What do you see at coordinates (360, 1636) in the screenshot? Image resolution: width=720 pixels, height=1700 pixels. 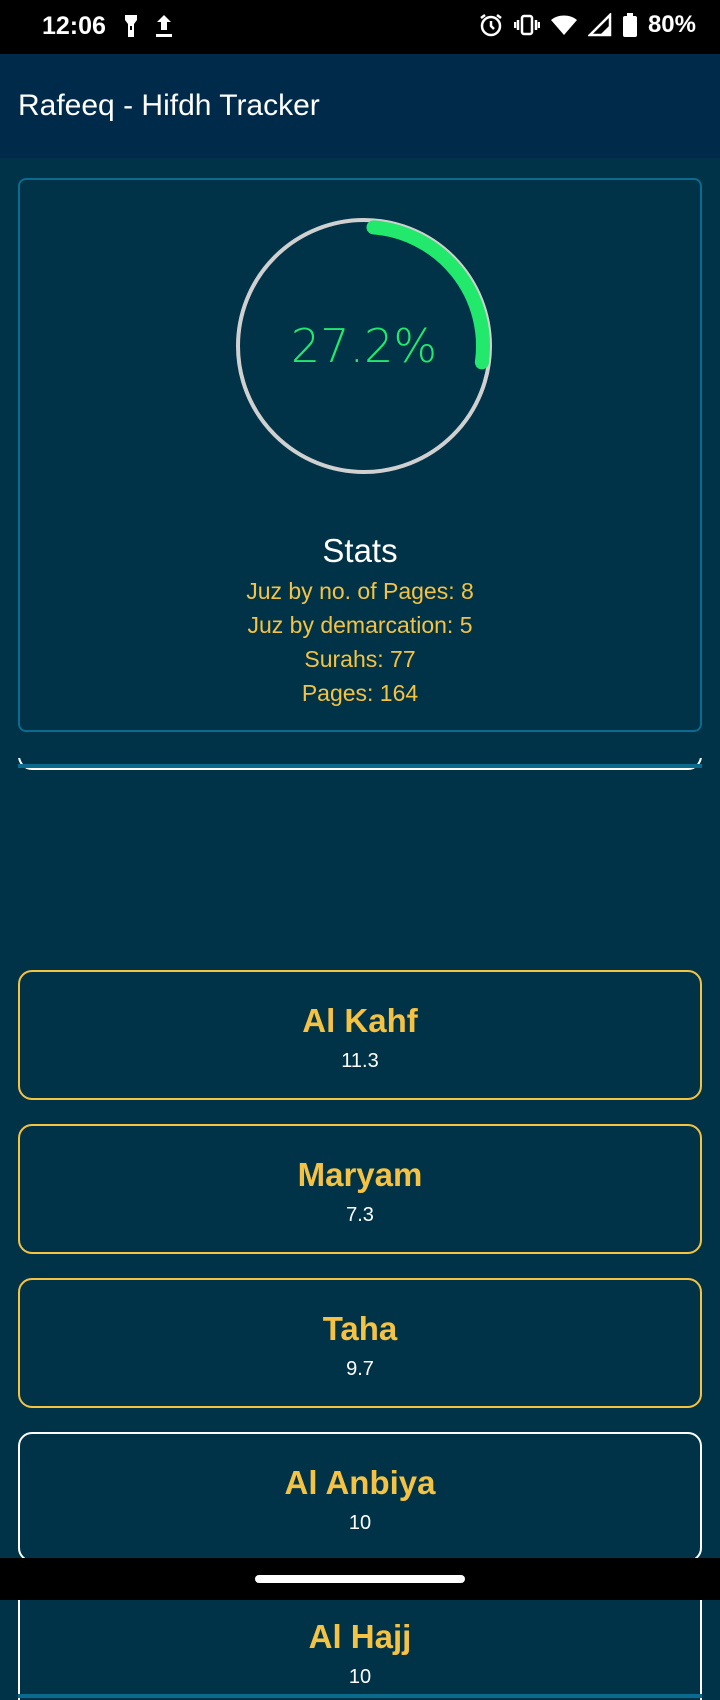 I see `surah-name: Al Hajj` at bounding box center [360, 1636].